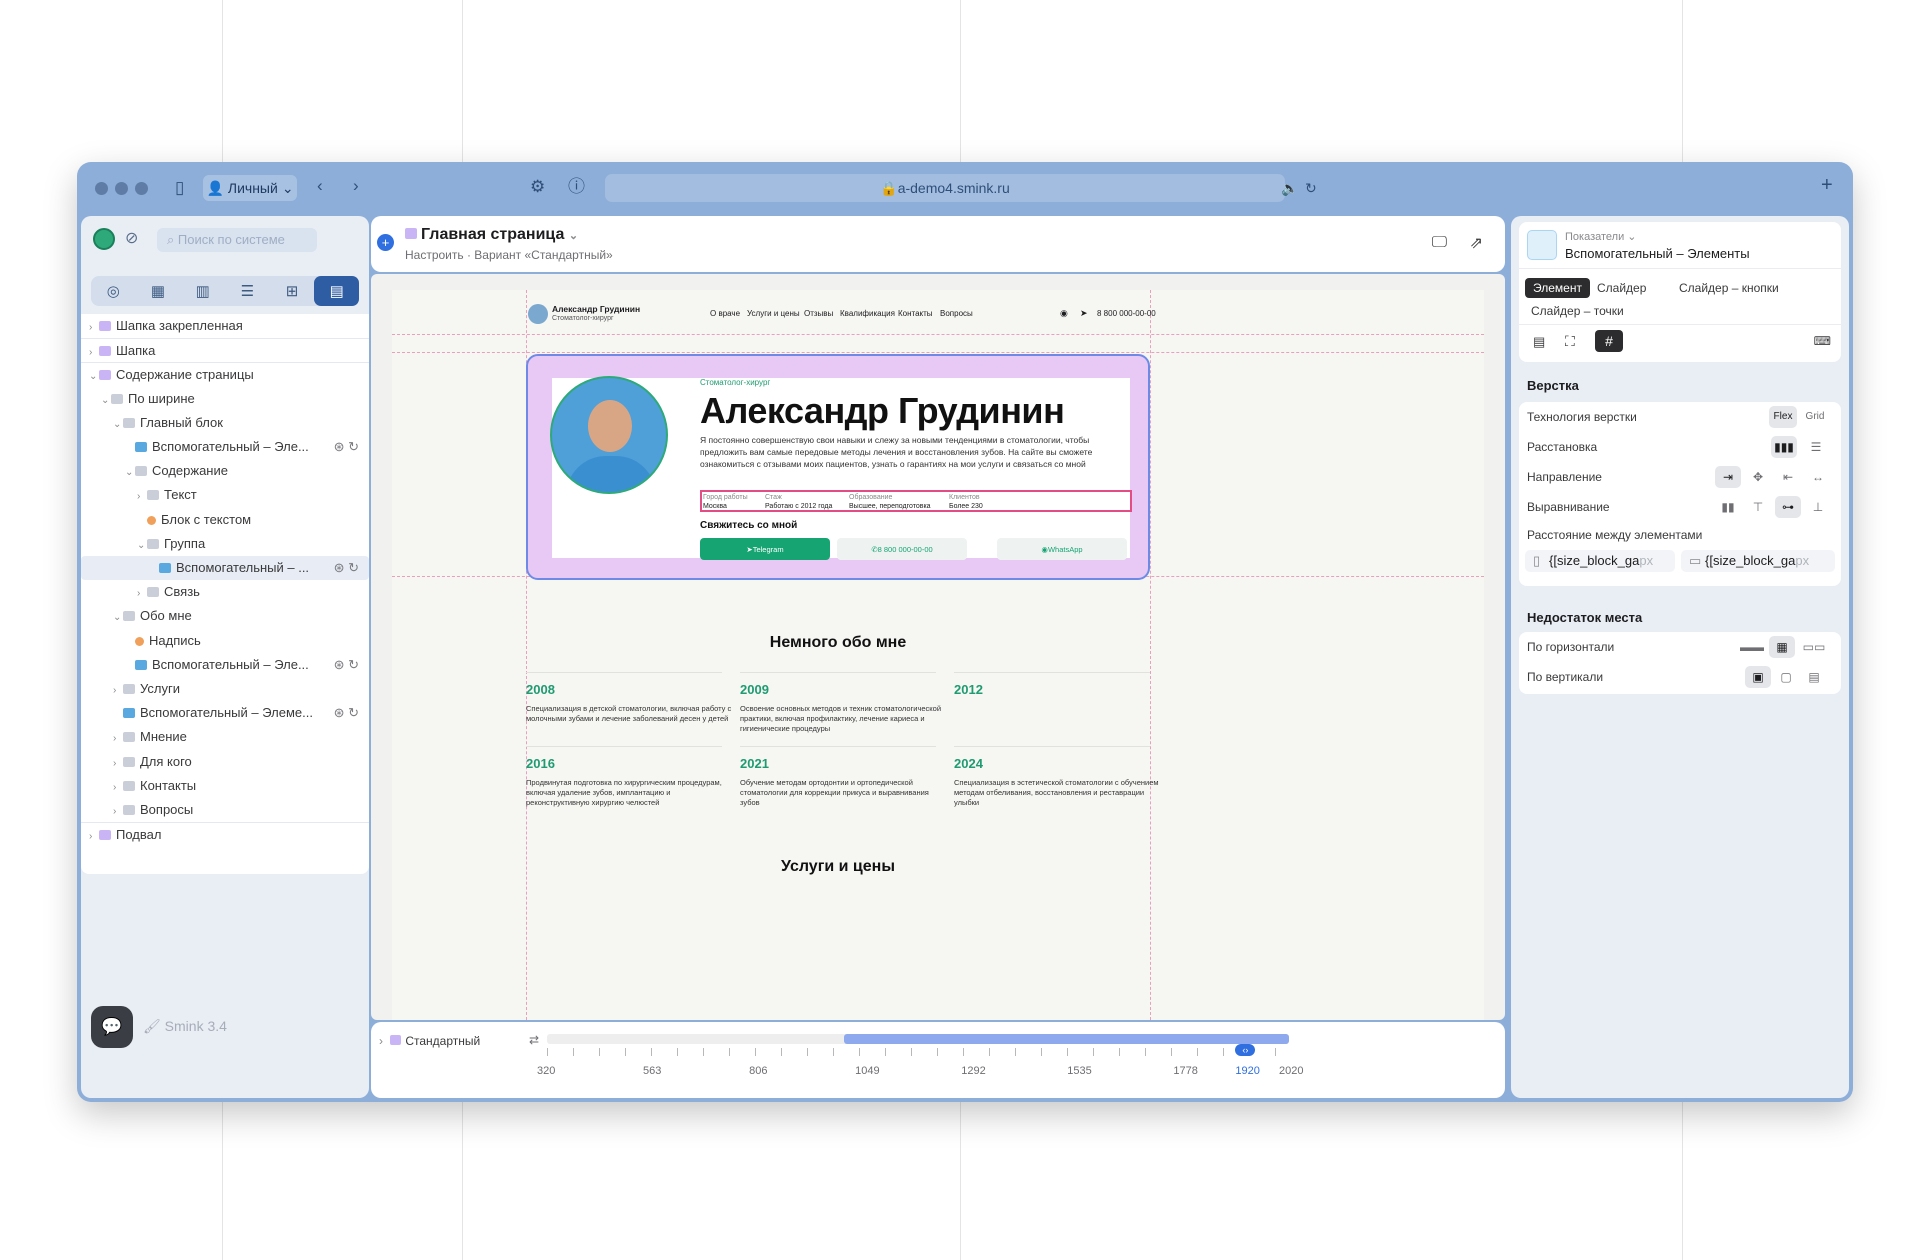 Image resolution: width=1920 pixels, height=1260 pixels. I want to click on site-nav-link: Отзывы, so click(818, 313).